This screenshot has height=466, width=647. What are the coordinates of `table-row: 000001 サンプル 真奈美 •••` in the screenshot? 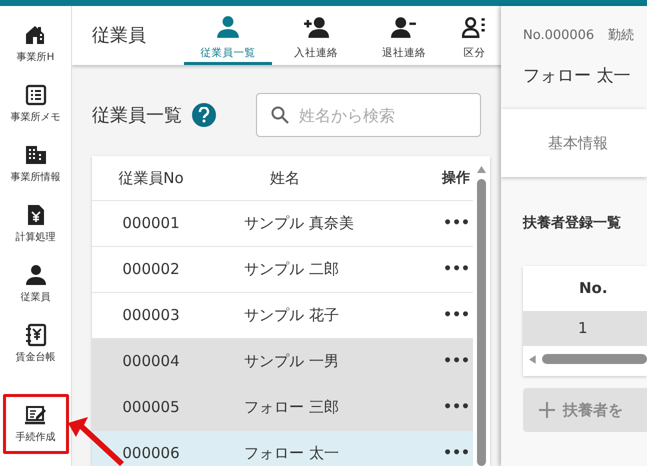 It's located at (282, 224).